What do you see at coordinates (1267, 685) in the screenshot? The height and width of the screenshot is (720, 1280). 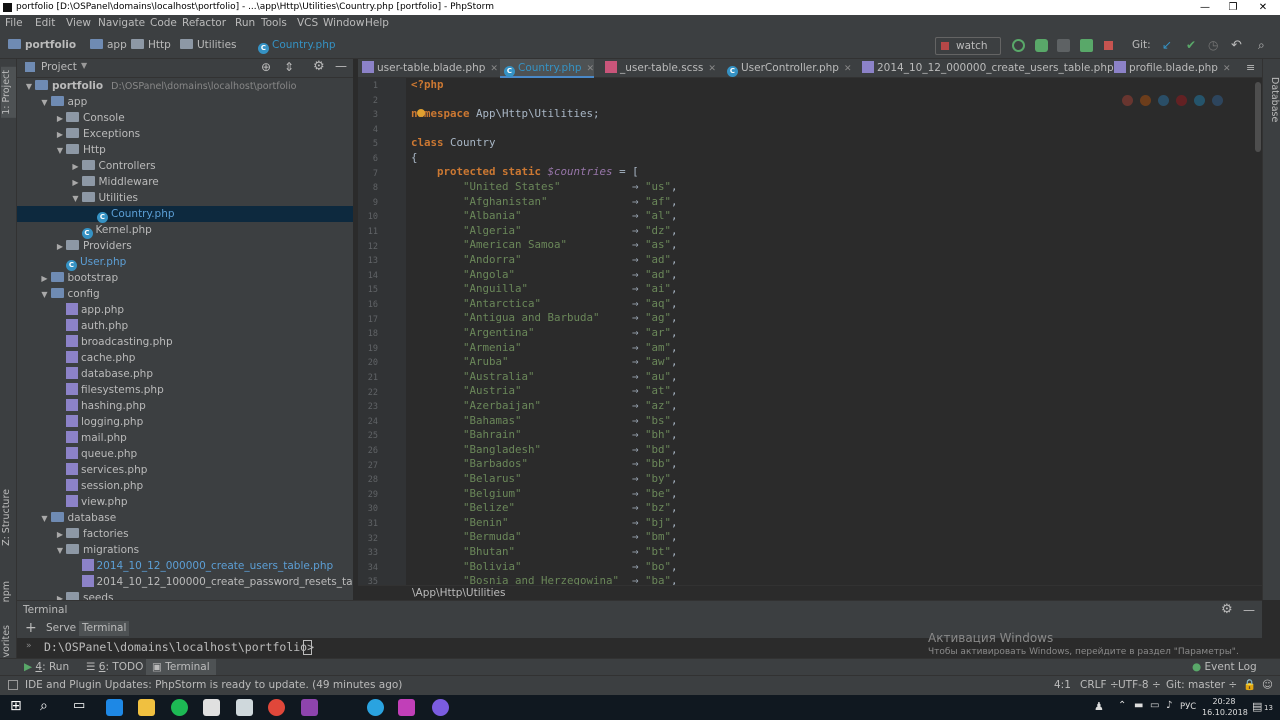 I see `inspector-icon: ☺` at bounding box center [1267, 685].